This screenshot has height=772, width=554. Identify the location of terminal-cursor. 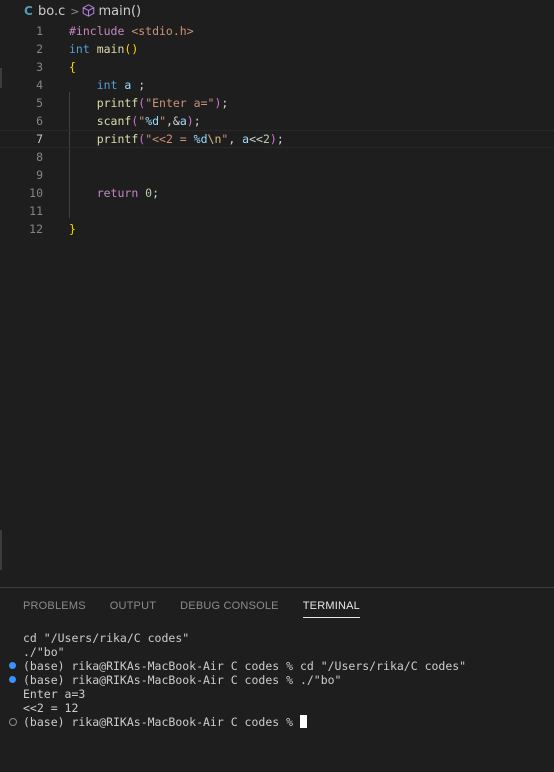
(303, 721).